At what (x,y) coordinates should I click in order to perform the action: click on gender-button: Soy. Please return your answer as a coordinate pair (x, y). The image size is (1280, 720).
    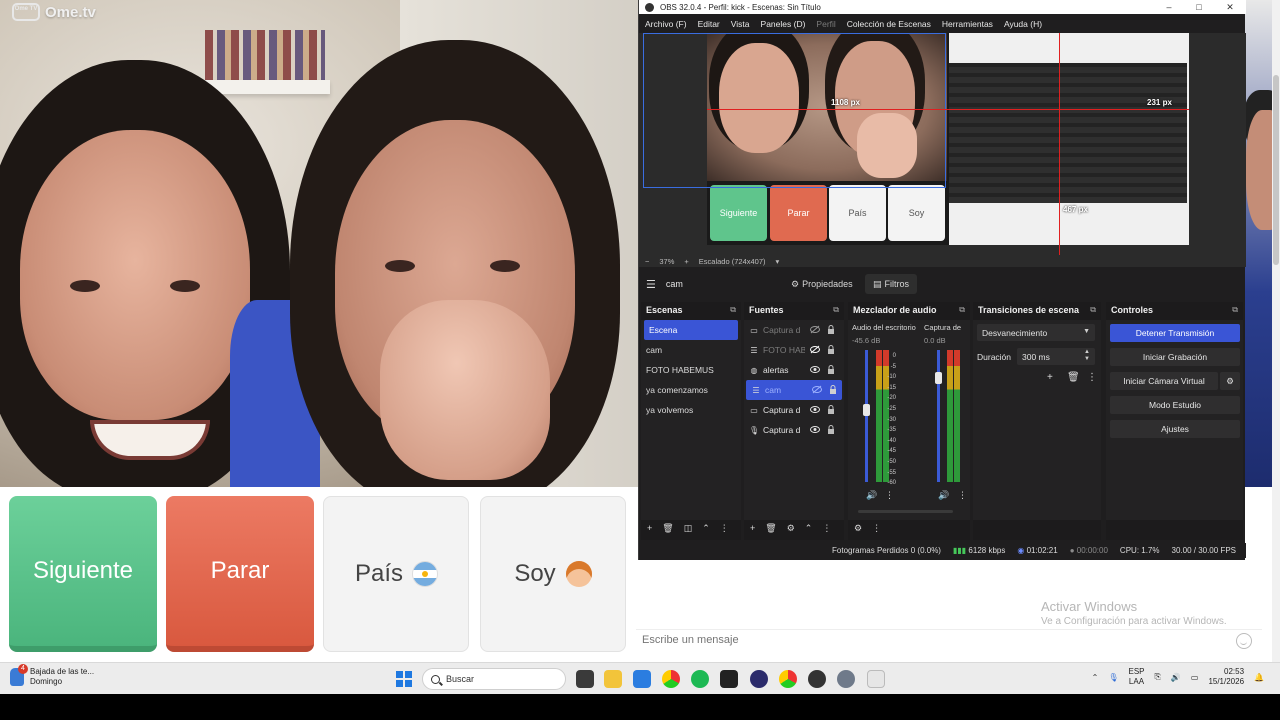
    Looking at the image, I should click on (553, 574).